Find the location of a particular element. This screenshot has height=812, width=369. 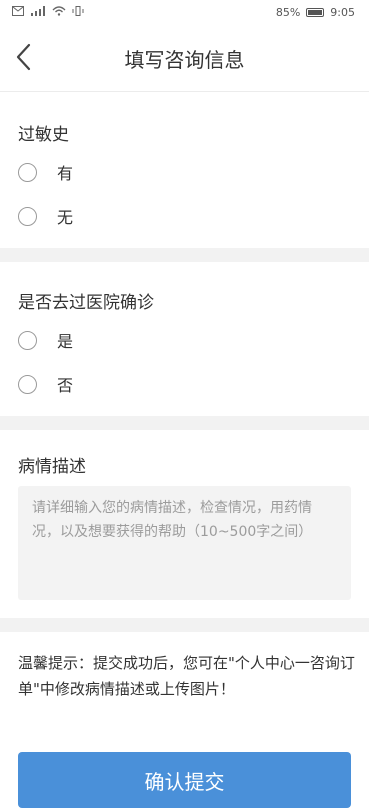

battery-icon is located at coordinates (315, 12).